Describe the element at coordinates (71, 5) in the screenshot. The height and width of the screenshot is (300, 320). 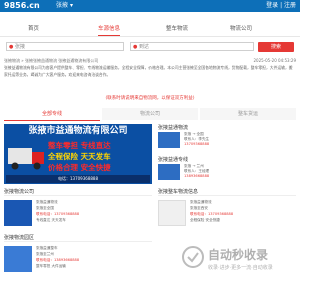
I see `chevron-down-icon: ▾` at that location.